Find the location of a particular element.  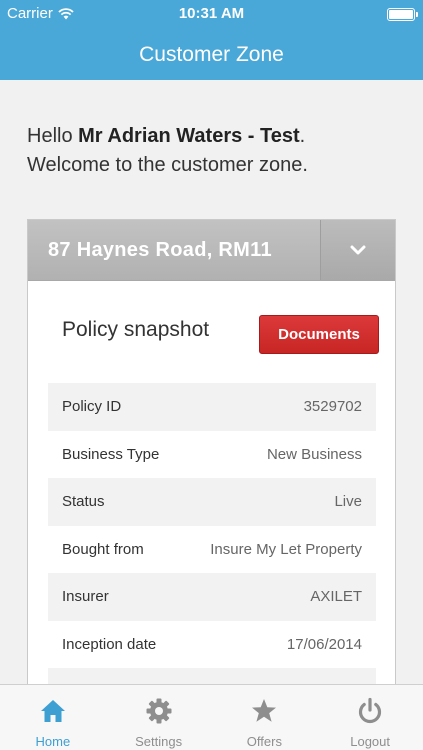

tab-offers: Offers is located at coordinates (265, 717).